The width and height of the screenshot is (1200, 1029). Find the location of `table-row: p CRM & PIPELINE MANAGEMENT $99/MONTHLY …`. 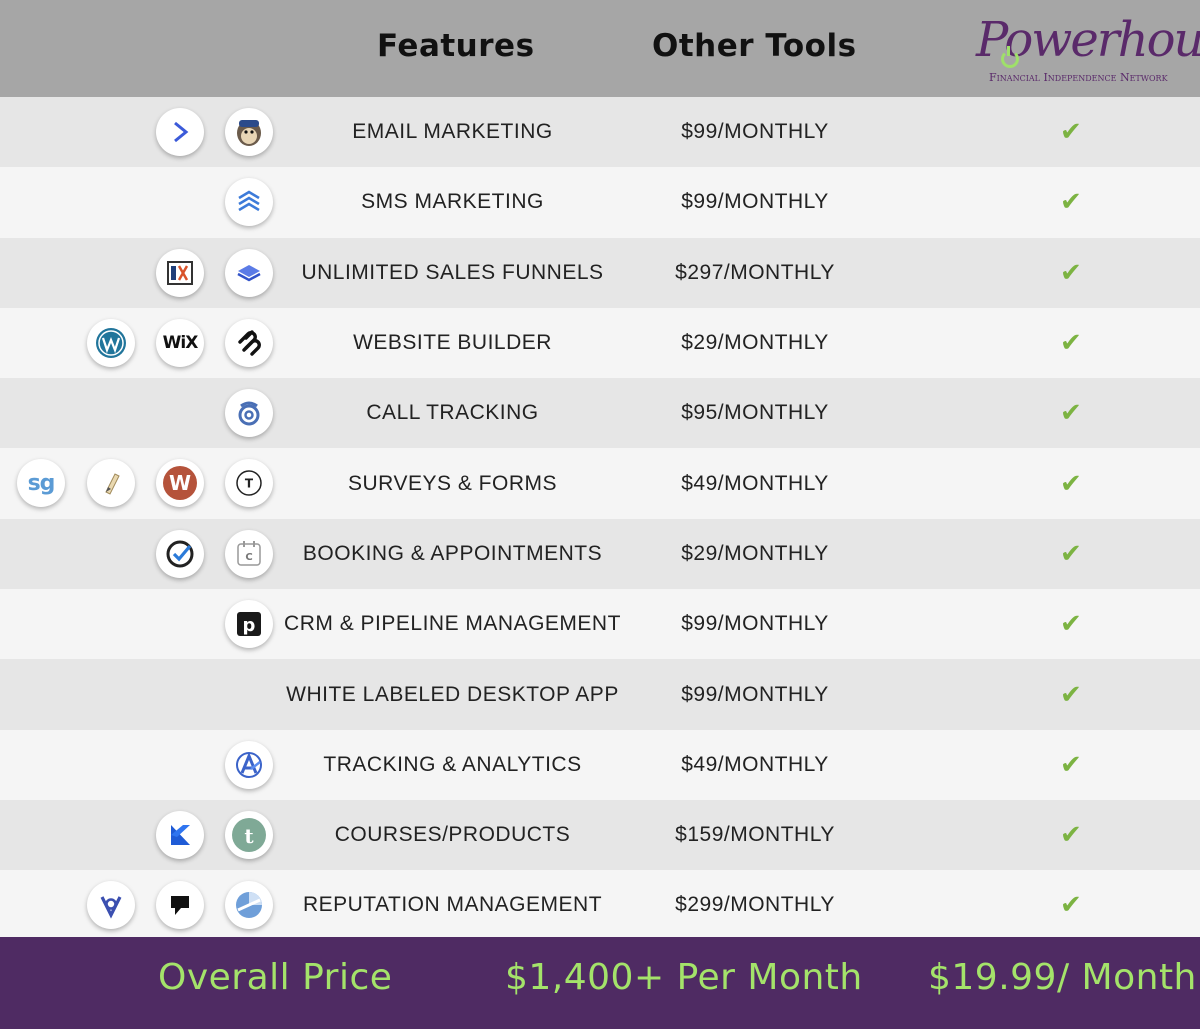

table-row: p CRM & PIPELINE MANAGEMENT $99/MONTHLY … is located at coordinates (600, 624).